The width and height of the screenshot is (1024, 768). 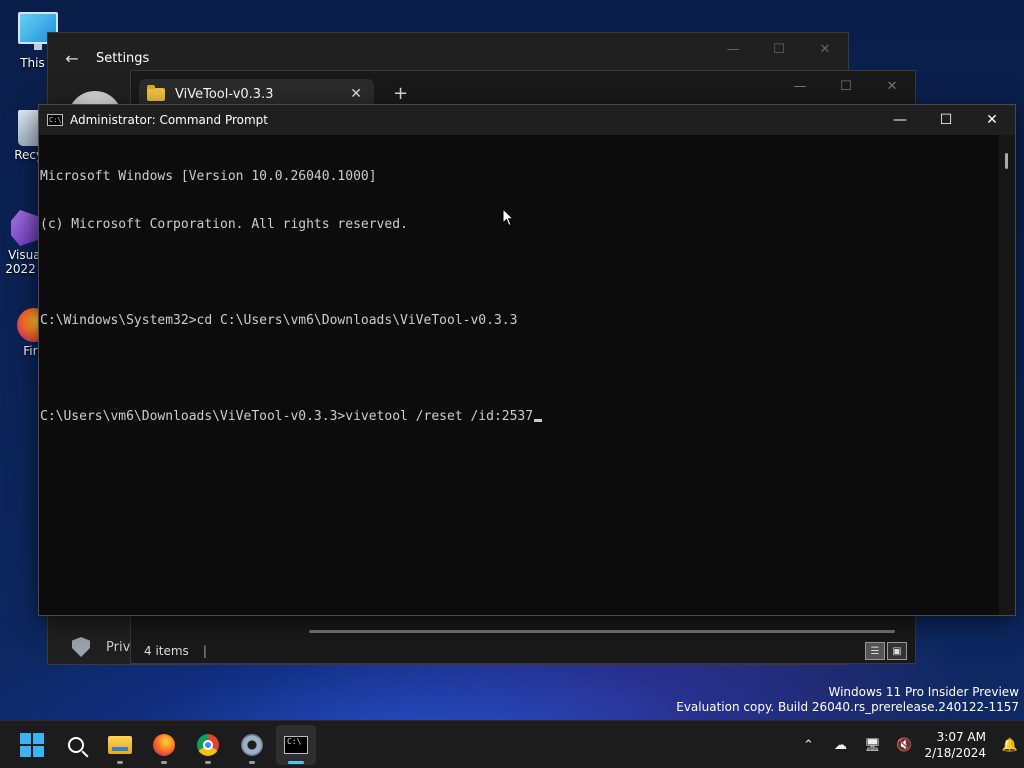 I want to click on chrome-icon, so click(x=208, y=745).